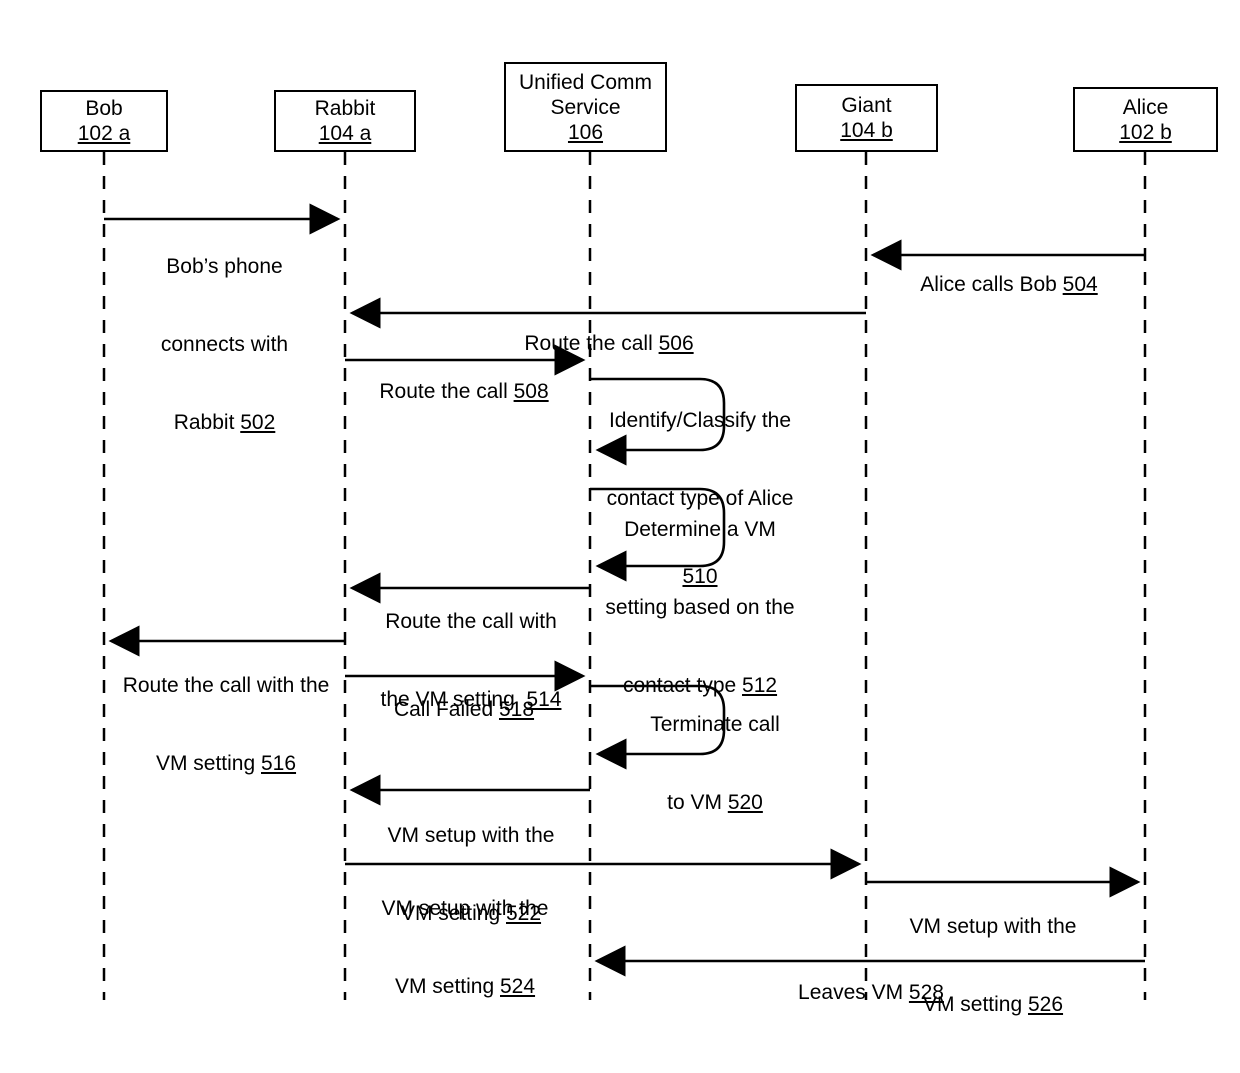  I want to click on participant-ref-rabbit: 104 a, so click(345, 133).